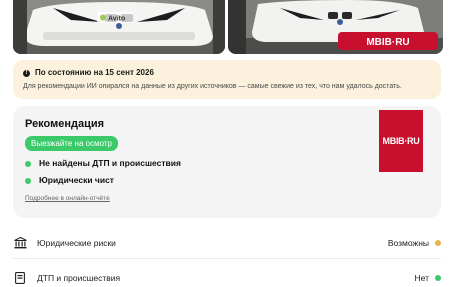  Describe the element at coordinates (116, 19) in the screenshot. I see `avito-watermark: Avito` at that location.